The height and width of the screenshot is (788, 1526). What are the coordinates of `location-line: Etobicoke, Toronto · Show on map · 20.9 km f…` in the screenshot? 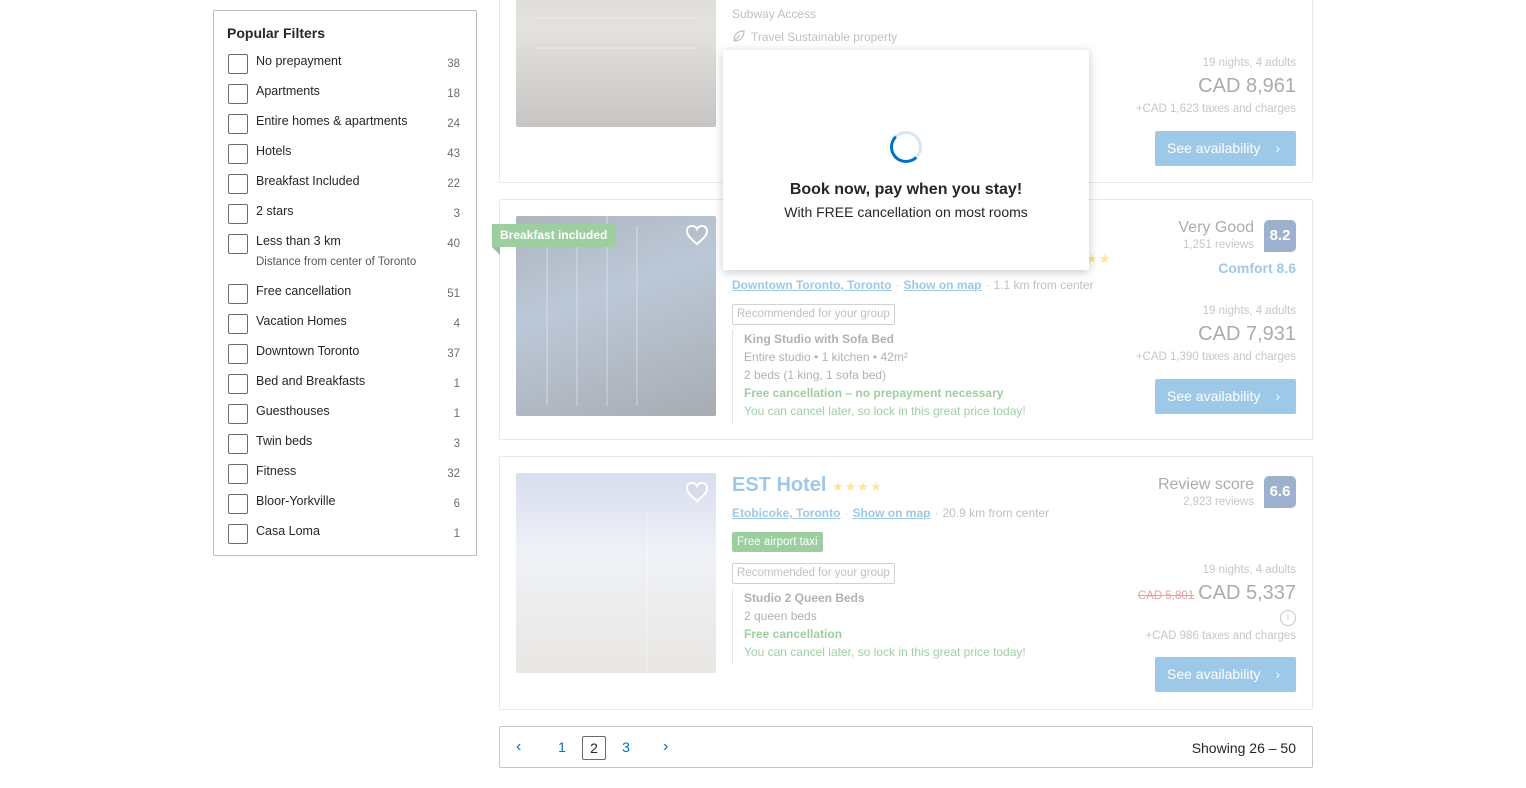 It's located at (891, 513).